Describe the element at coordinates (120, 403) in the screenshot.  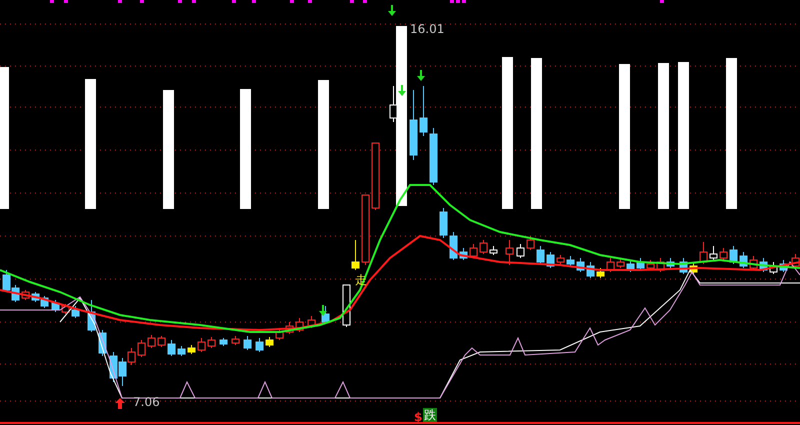
I see `up-arrow-icon` at that location.